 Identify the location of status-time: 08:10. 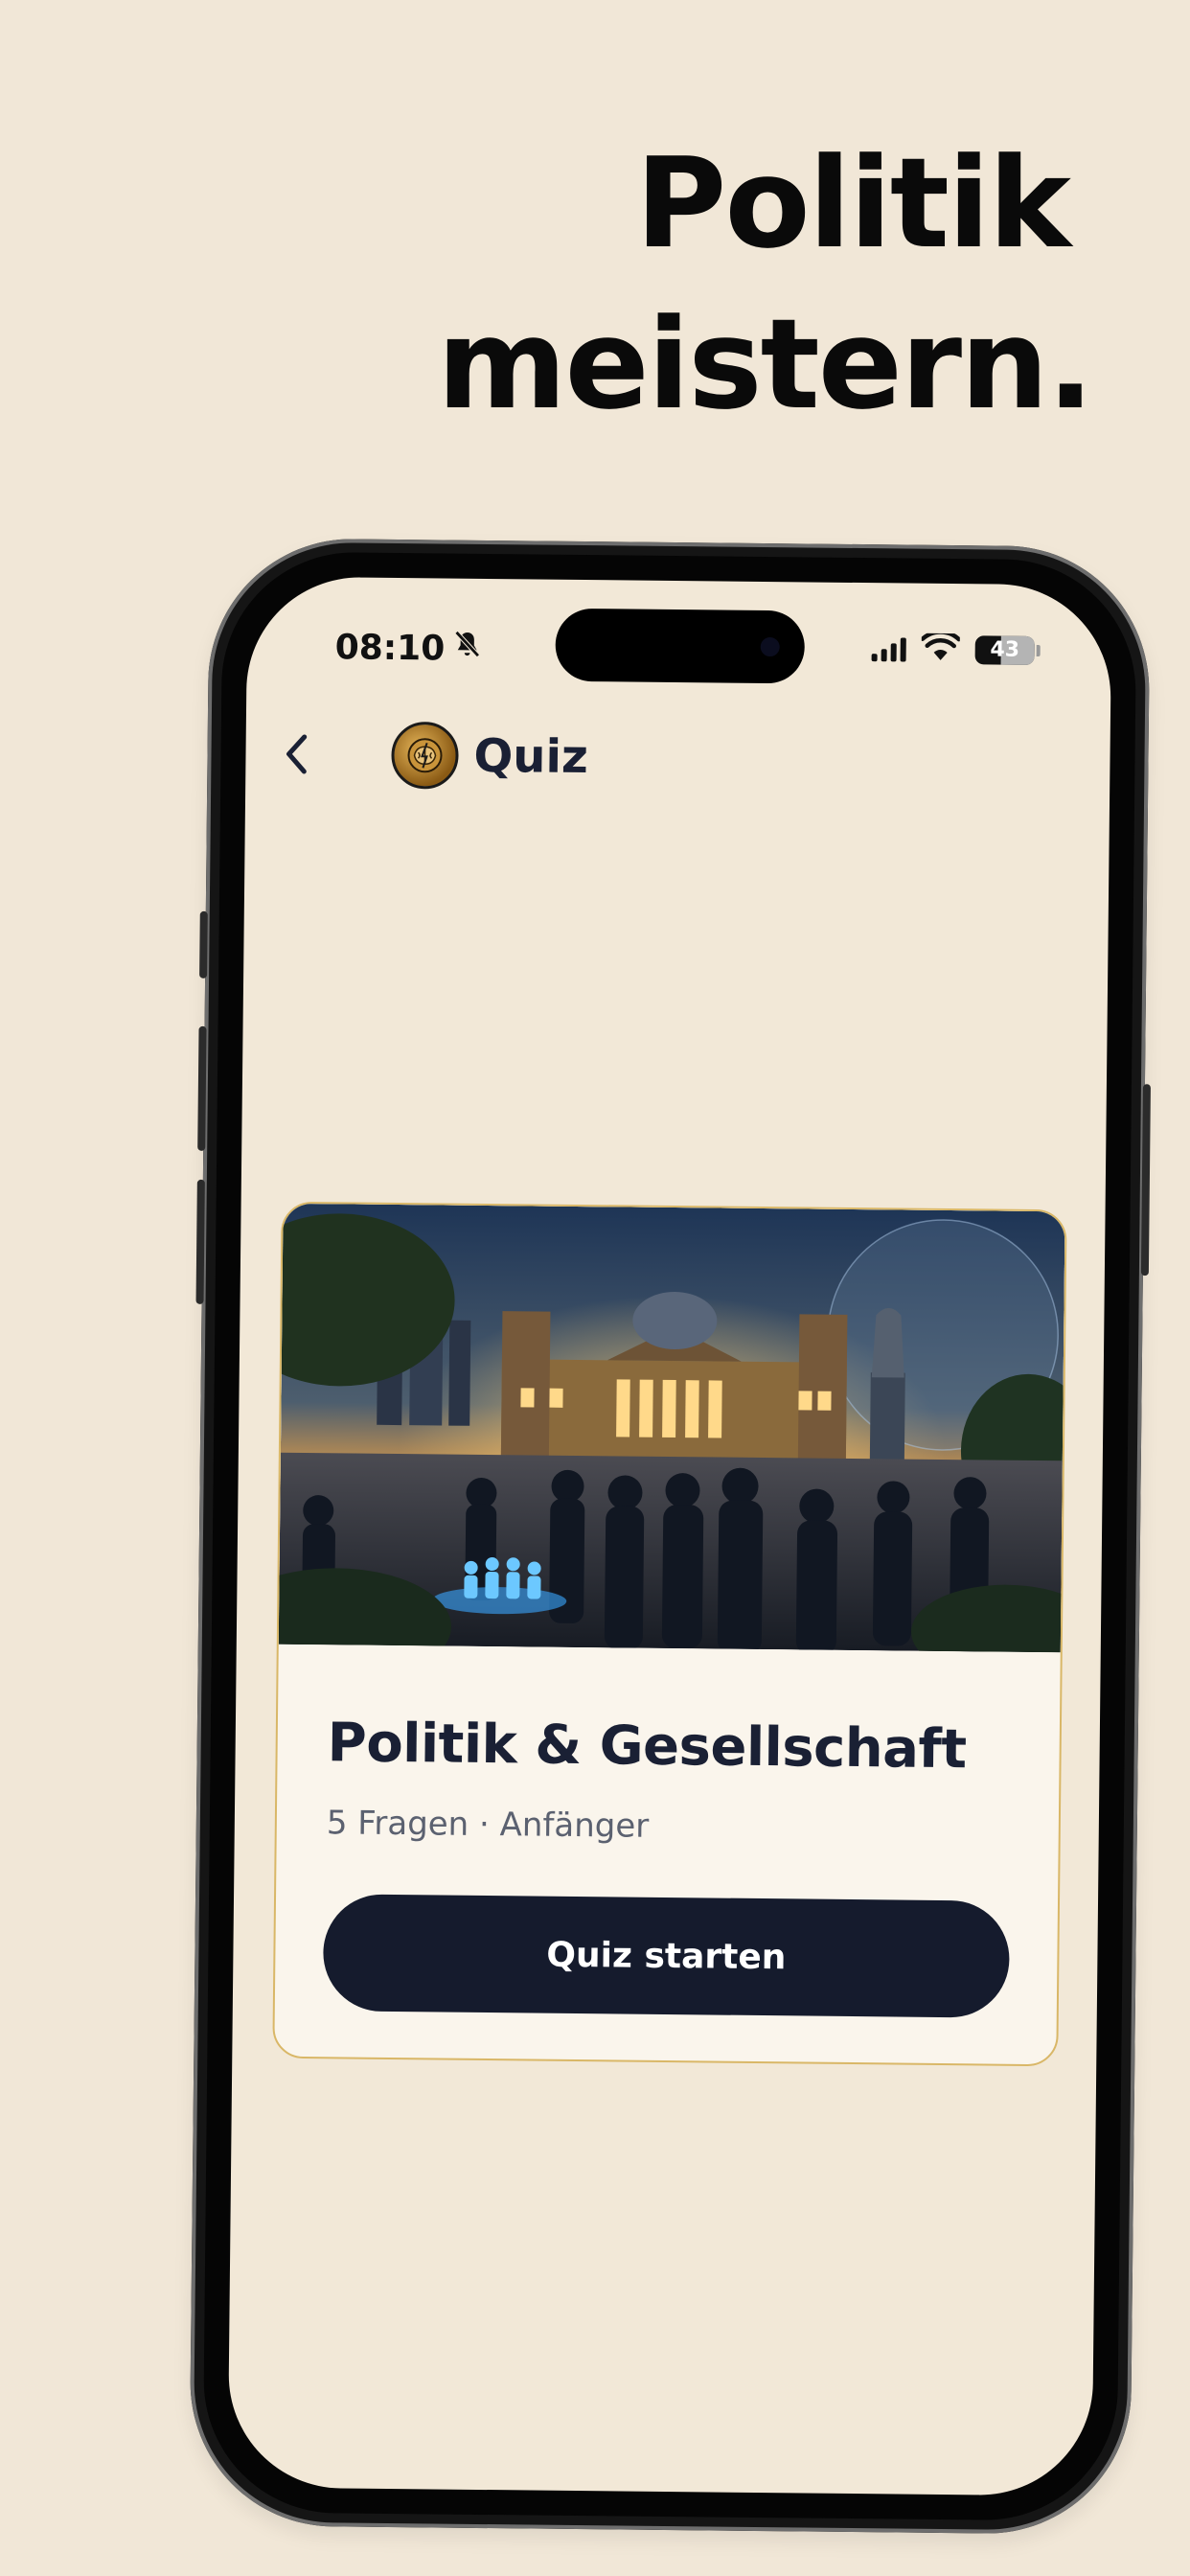
(409, 648).